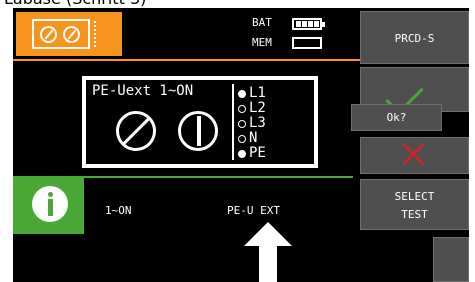 This screenshot has height=282, width=475. What do you see at coordinates (414, 196) in the screenshot?
I see `select-label: SELECT` at bounding box center [414, 196].